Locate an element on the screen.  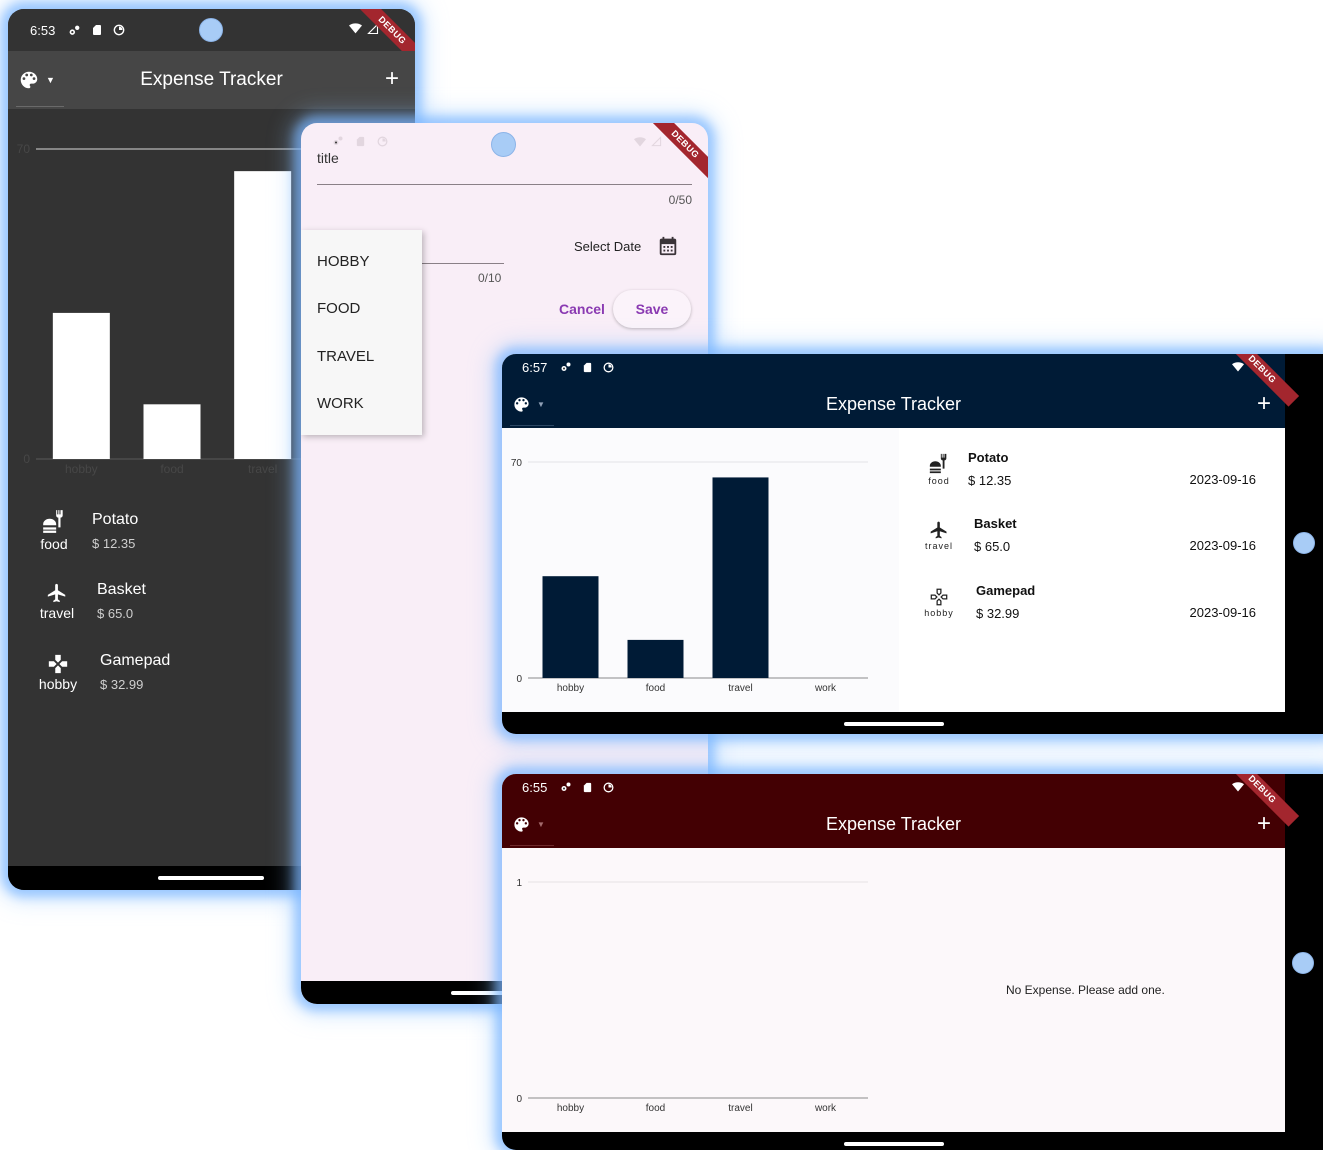
calendar-icon is located at coordinates (668, 246).